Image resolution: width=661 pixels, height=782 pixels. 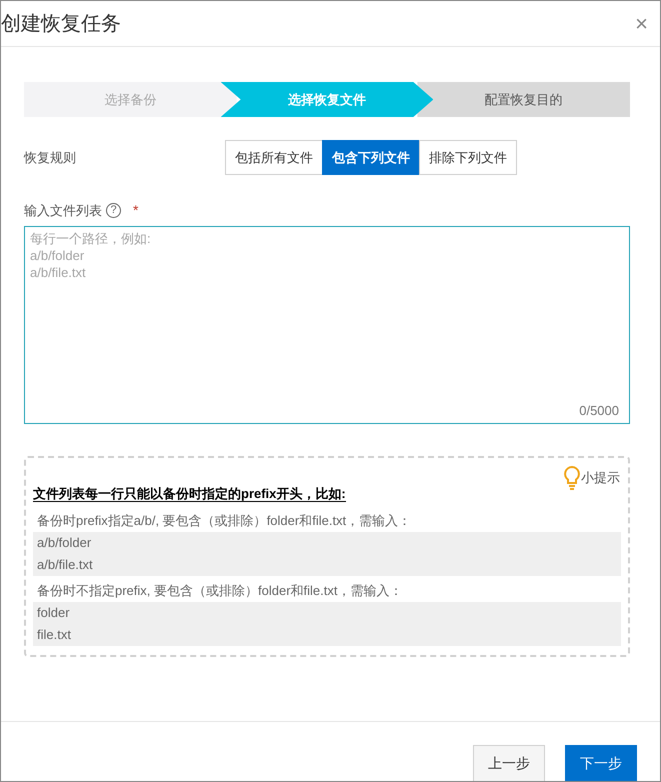 What do you see at coordinates (572, 478) in the screenshot?
I see `lightbulb-icon` at bounding box center [572, 478].